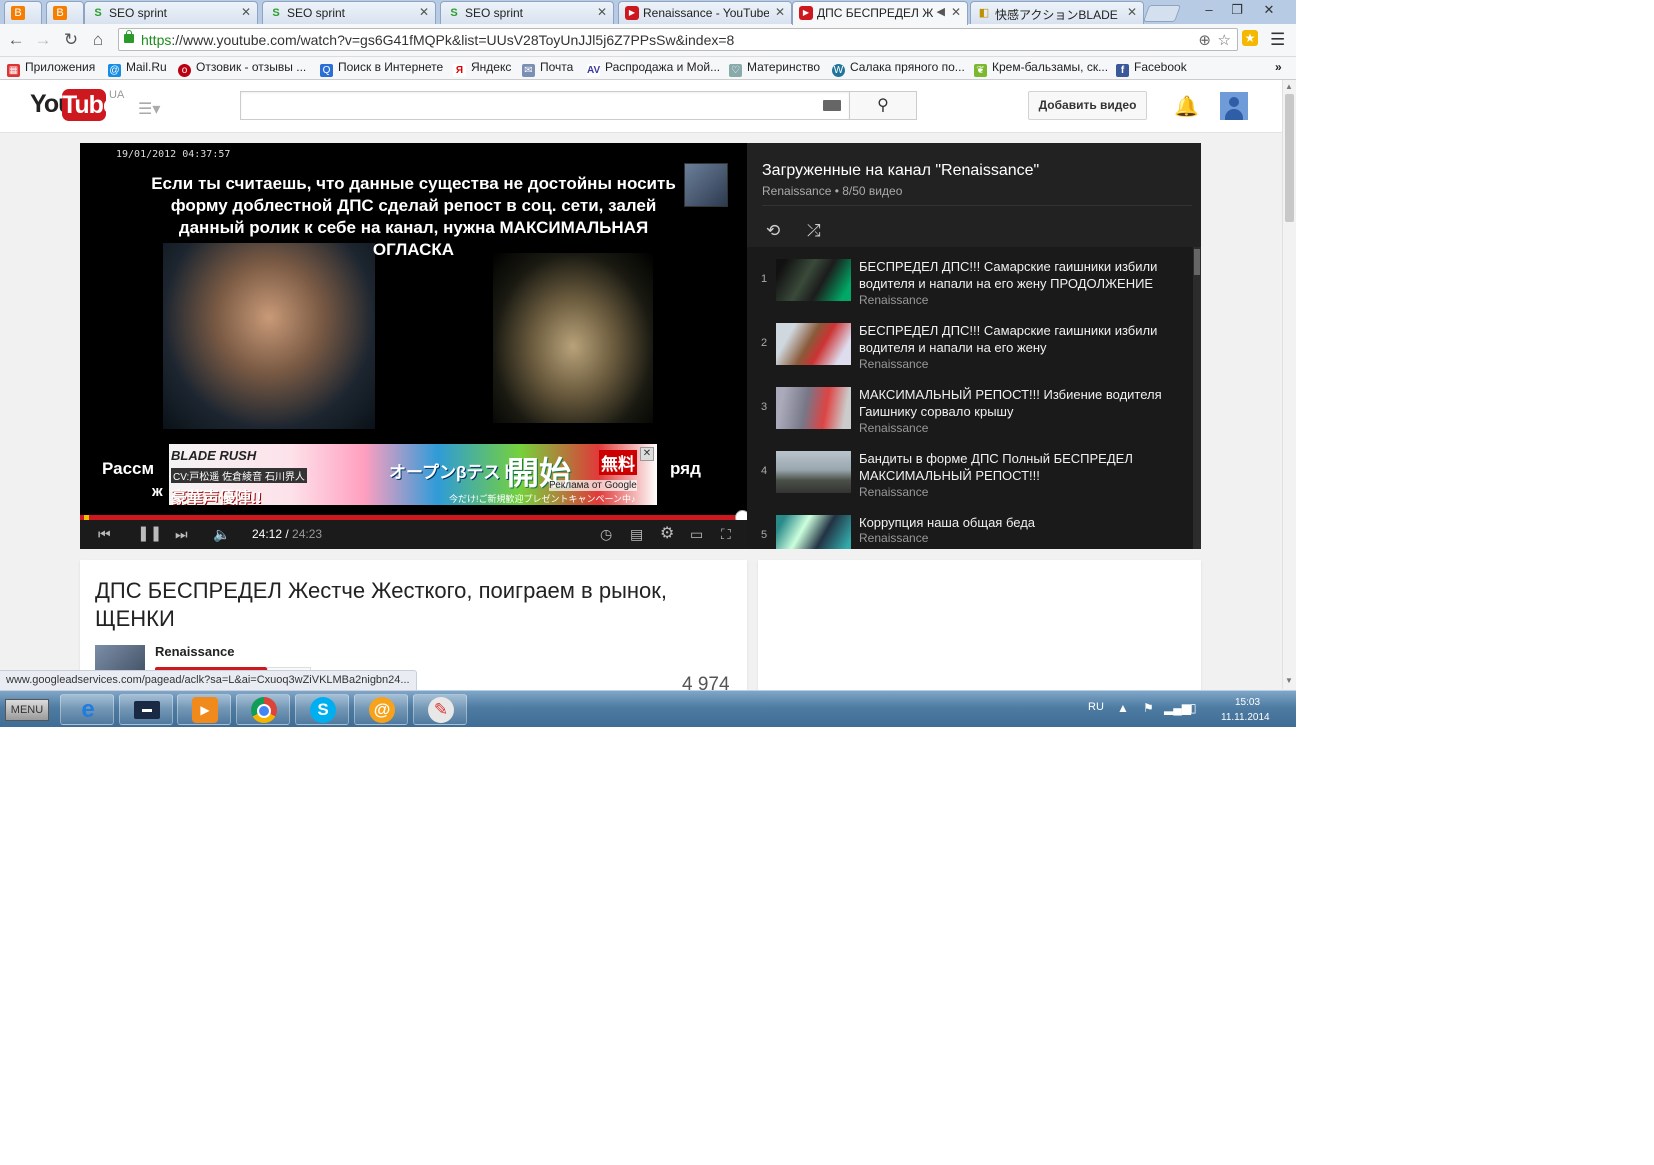 This screenshot has height=1165, width=1654. What do you see at coordinates (1209, 9) in the screenshot?
I see `minimize-icon: –` at bounding box center [1209, 9].